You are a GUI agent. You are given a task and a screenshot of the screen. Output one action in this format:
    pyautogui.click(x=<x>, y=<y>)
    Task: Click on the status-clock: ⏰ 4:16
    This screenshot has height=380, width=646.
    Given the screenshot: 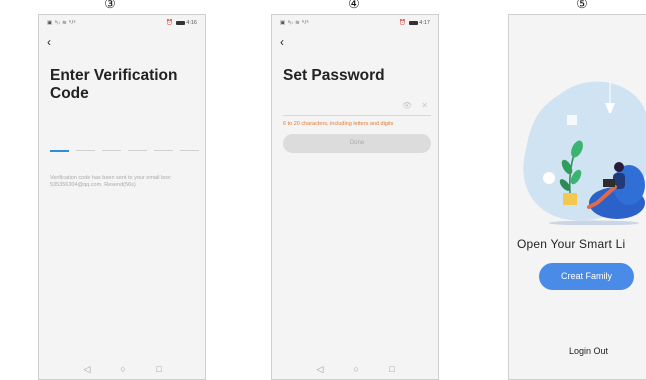 What is the action you would take?
    pyautogui.click(x=181, y=23)
    